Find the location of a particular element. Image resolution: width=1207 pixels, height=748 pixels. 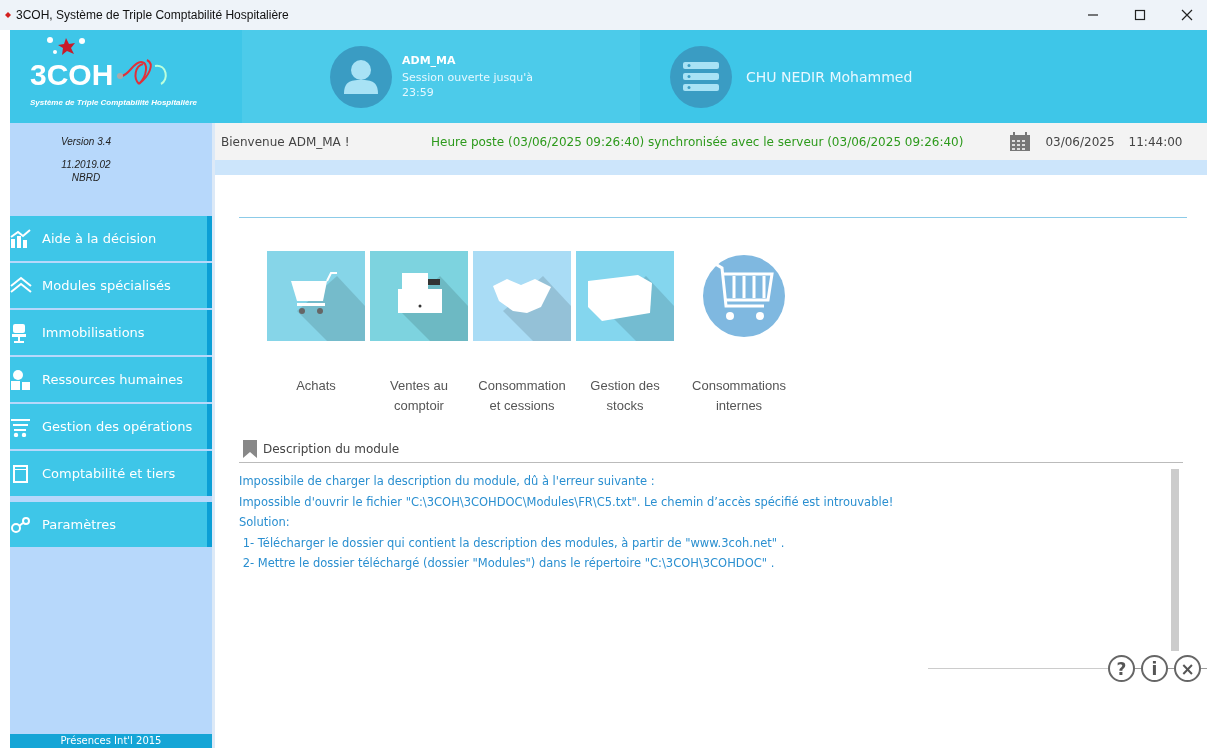

module-button: Gestion des stocks is located at coordinates (625, 333).